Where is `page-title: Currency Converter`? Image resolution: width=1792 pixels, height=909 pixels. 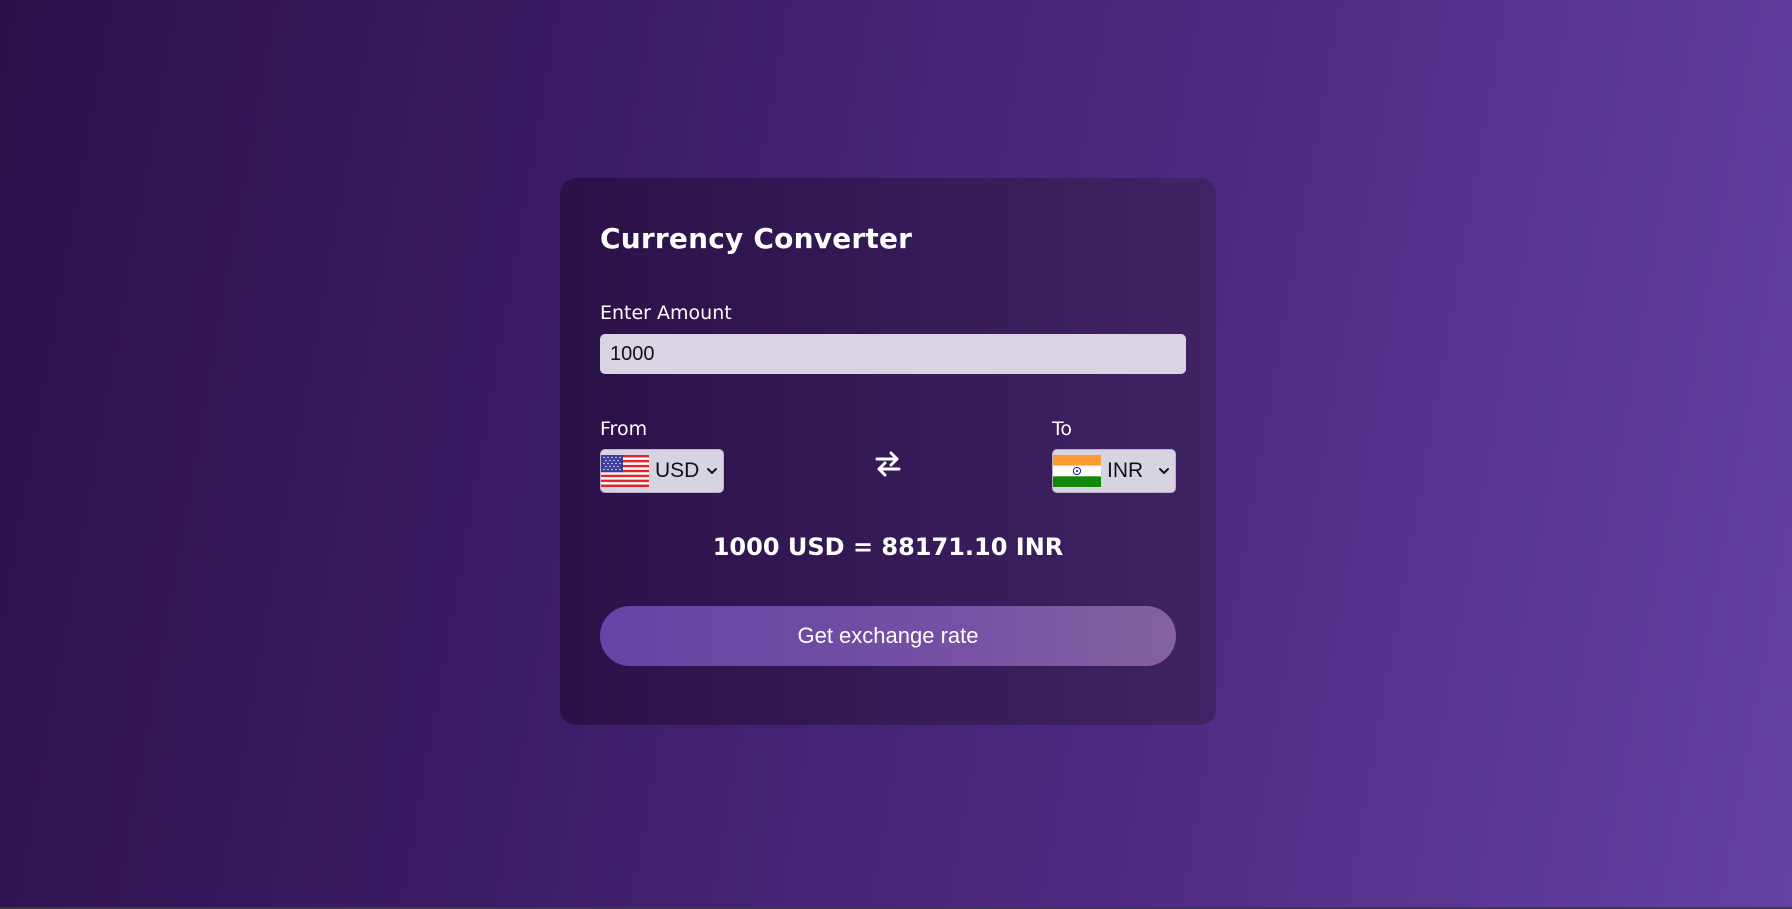 page-title: Currency Converter is located at coordinates (756, 238).